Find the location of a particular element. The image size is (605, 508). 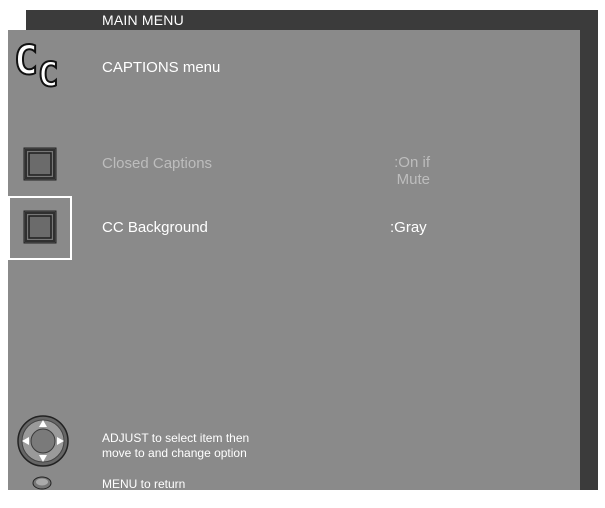

cc-icon: C C is located at coordinates (36, 64).